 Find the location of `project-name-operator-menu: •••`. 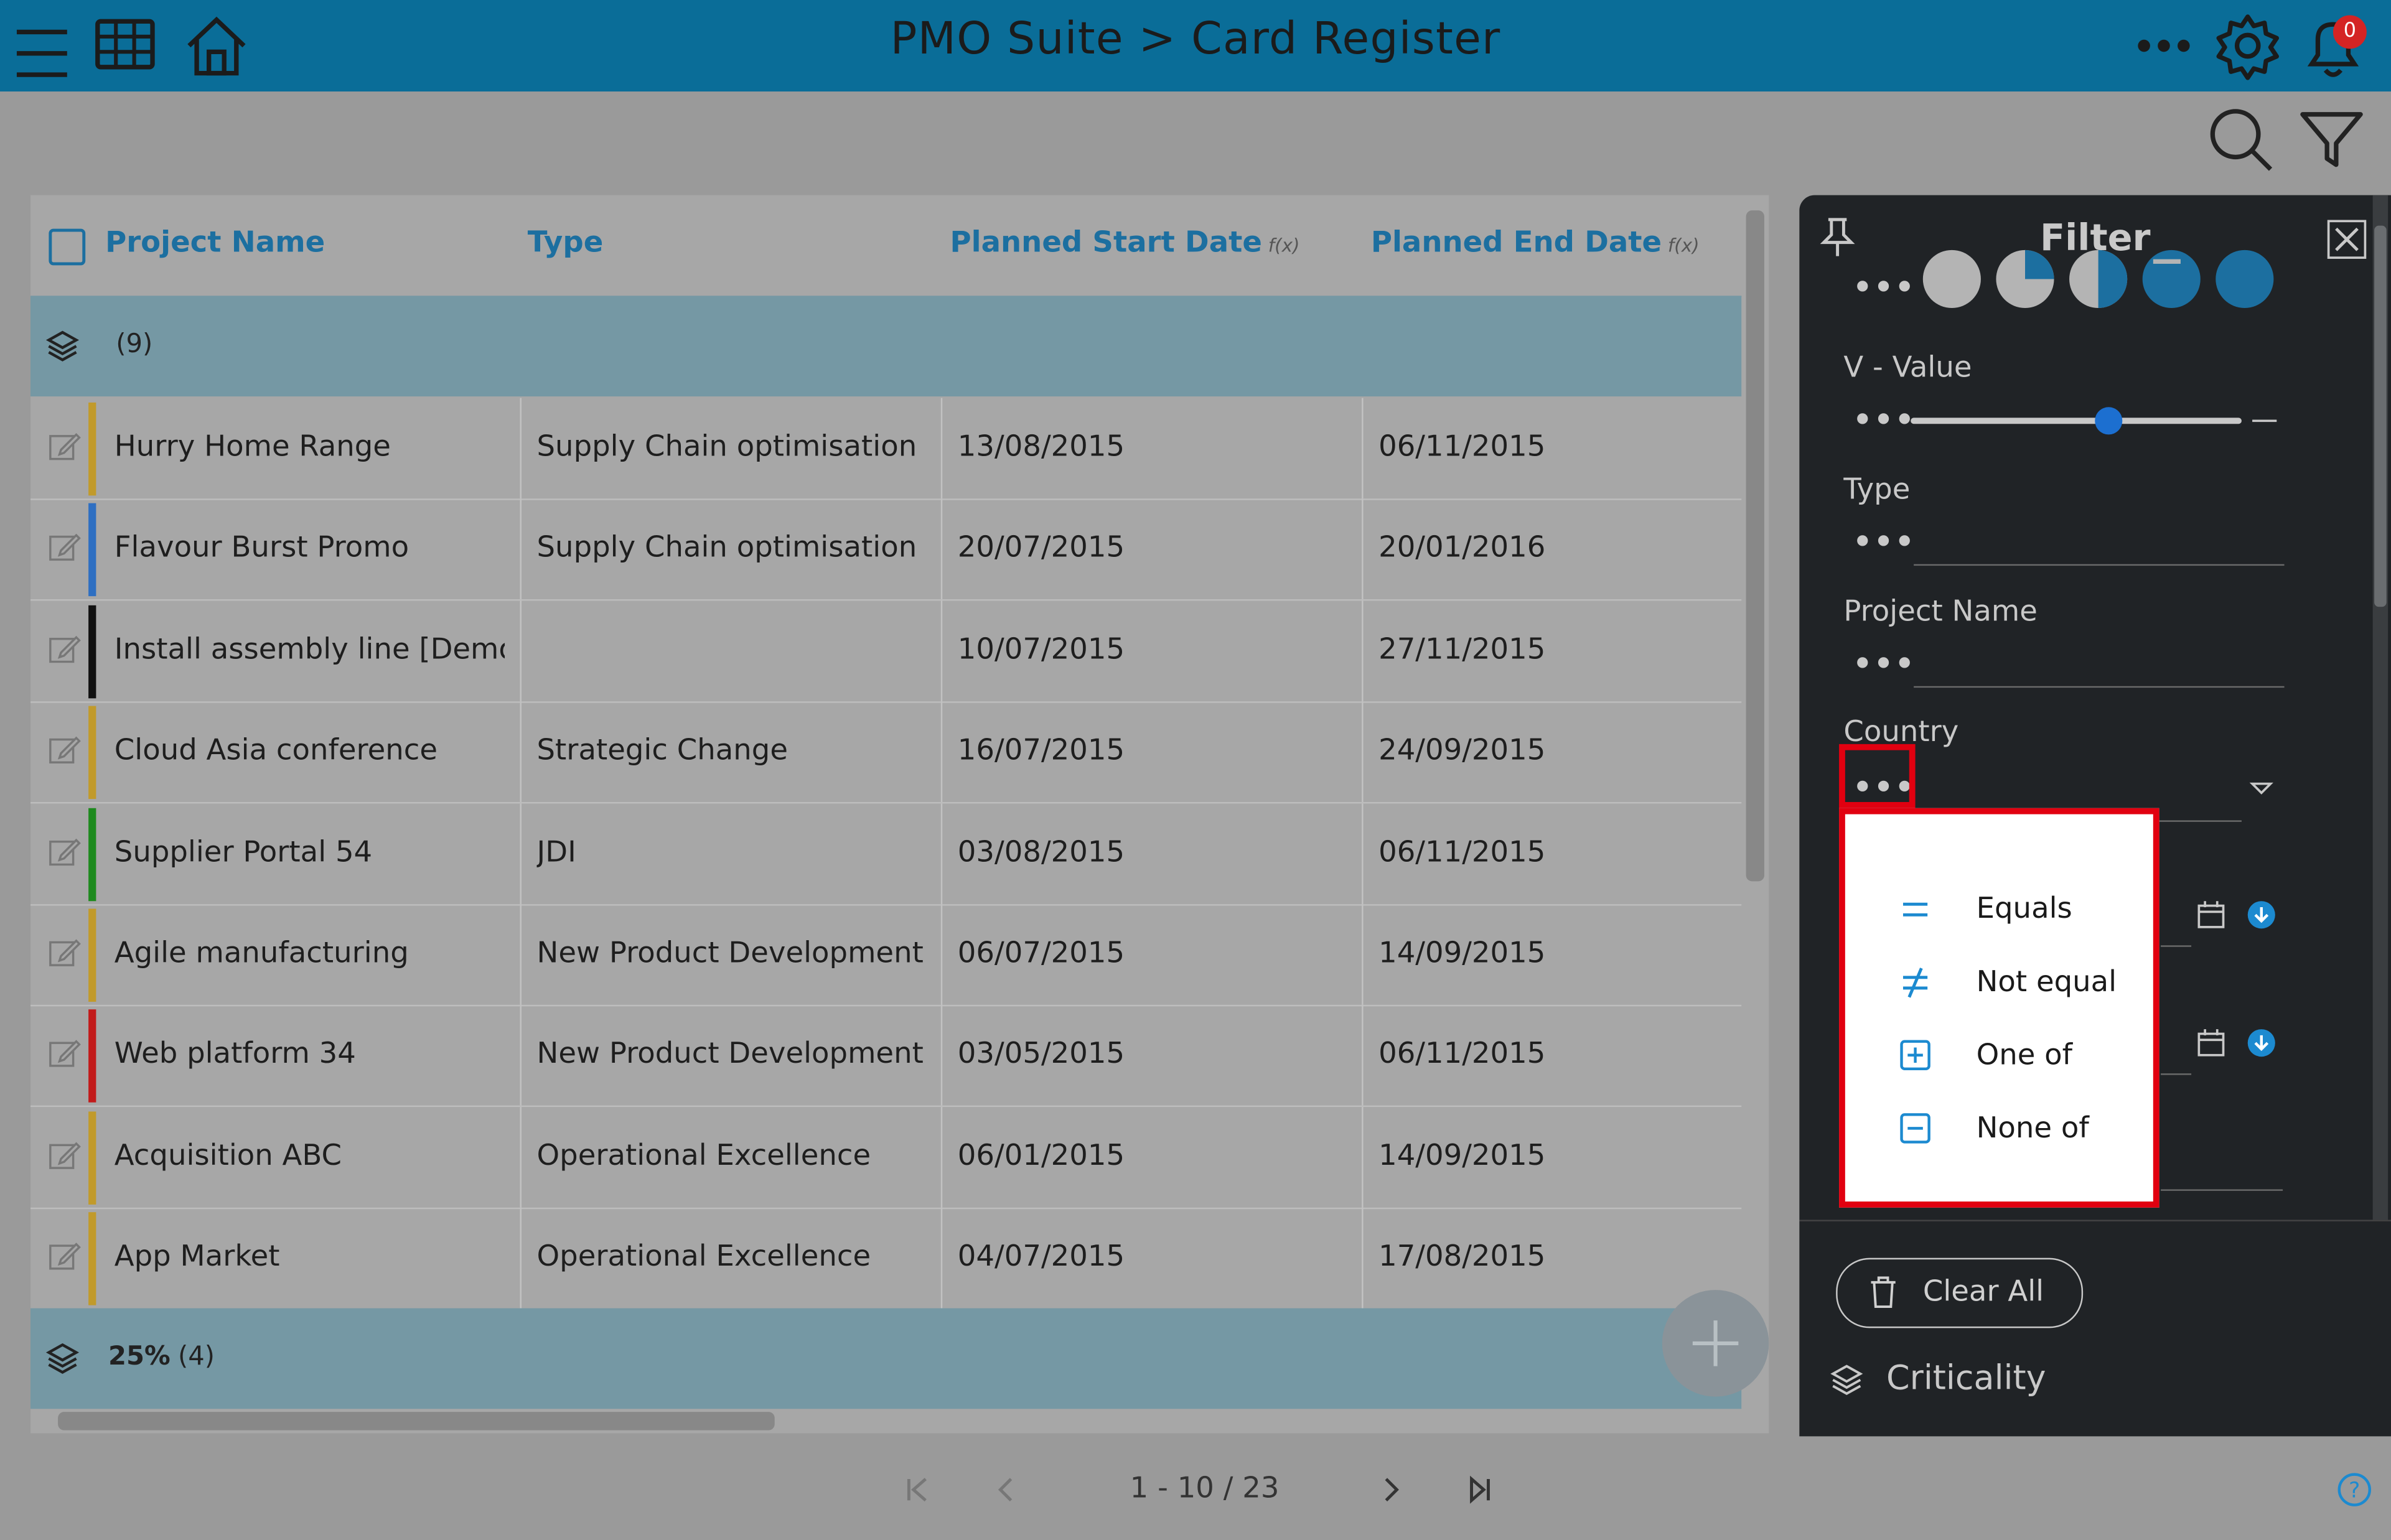

project-name-operator-menu: ••• is located at coordinates (1885, 663).